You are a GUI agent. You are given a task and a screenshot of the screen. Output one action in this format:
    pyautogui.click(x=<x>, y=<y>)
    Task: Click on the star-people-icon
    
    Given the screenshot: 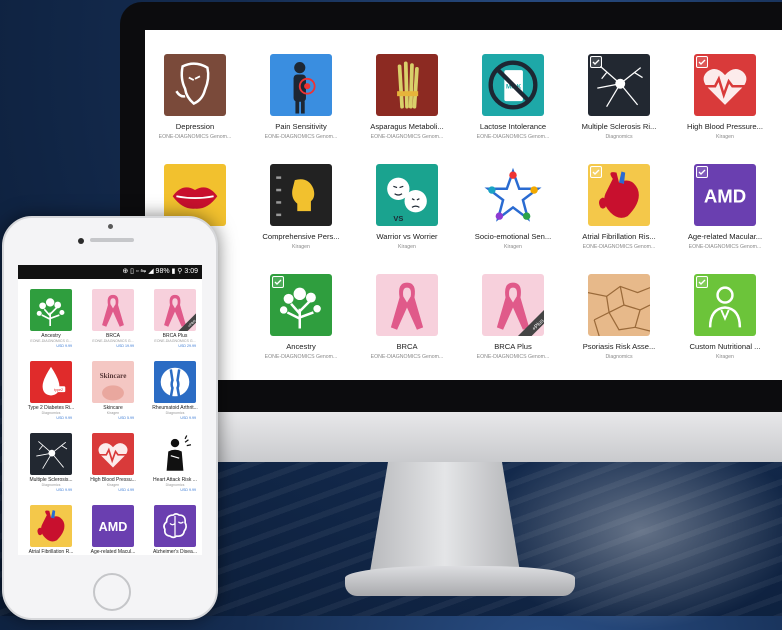 What is the action you would take?
    pyautogui.click(x=513, y=195)
    